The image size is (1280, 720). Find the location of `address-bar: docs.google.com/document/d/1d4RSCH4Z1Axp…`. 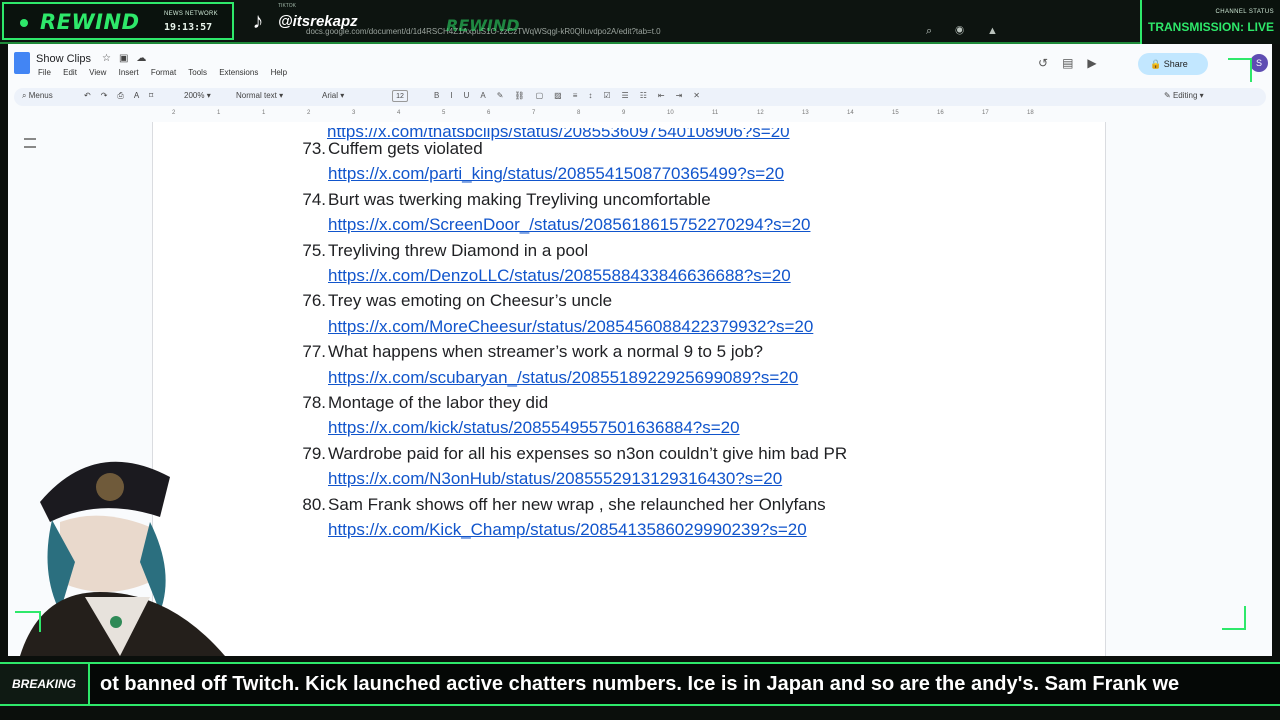

address-bar: docs.google.com/document/d/1d4RSCH4Z1Axp… is located at coordinates (642, 32).